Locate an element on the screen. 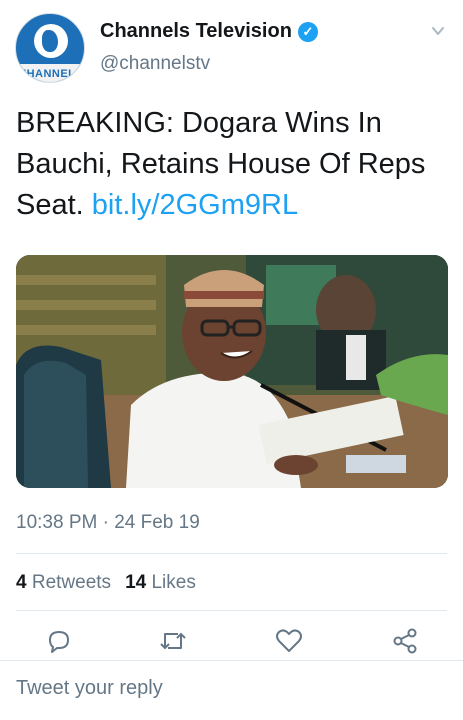  heart-icon is located at coordinates (289, 640).